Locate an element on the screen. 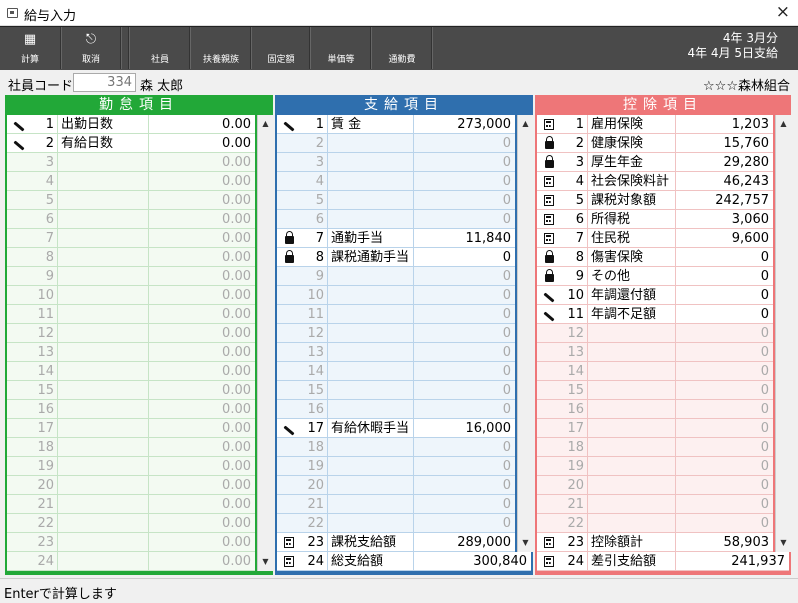 Image resolution: width=798 pixels, height=603 pixels. deduction-row-22: 22 0 is located at coordinates (655, 523).